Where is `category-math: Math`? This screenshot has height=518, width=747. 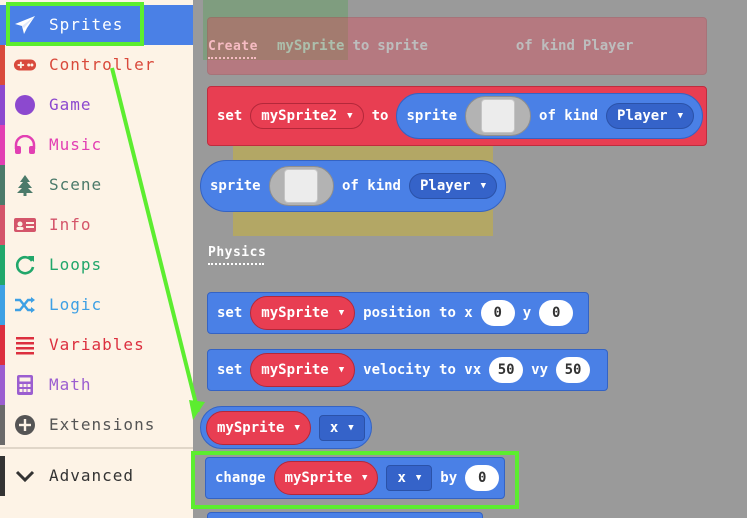 category-math: Math is located at coordinates (96, 385).